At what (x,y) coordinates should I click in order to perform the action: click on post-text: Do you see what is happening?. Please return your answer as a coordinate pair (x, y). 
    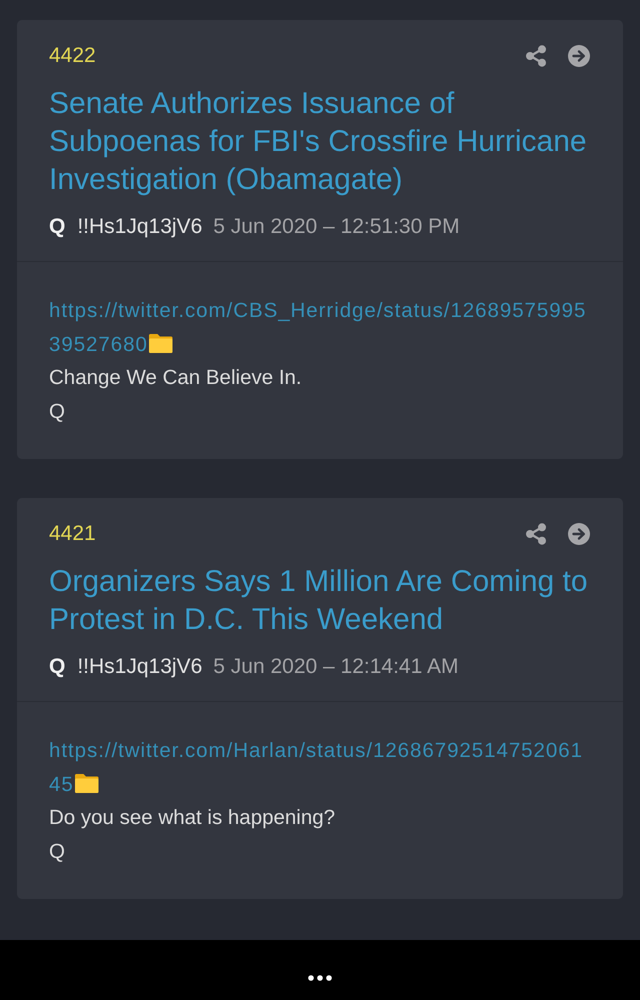
    Looking at the image, I should click on (192, 818).